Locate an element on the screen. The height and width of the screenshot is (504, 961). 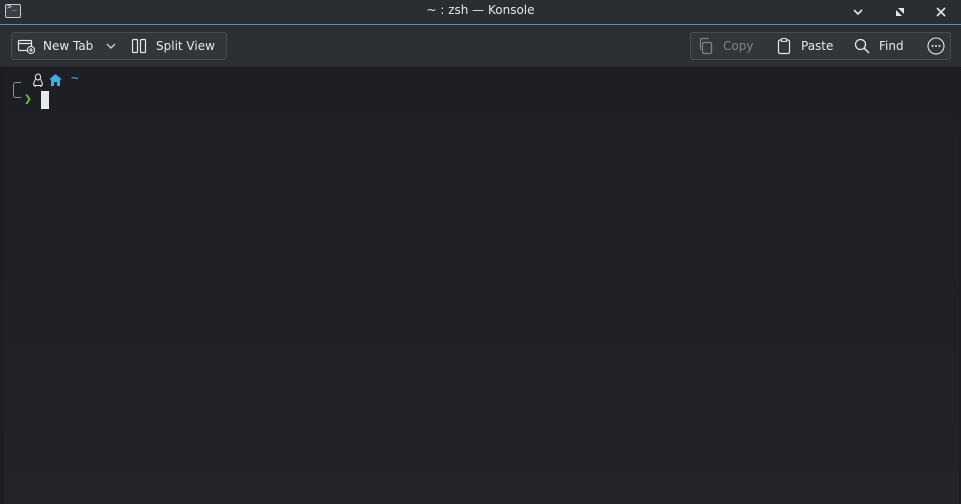
maximize-button is located at coordinates (900, 12).